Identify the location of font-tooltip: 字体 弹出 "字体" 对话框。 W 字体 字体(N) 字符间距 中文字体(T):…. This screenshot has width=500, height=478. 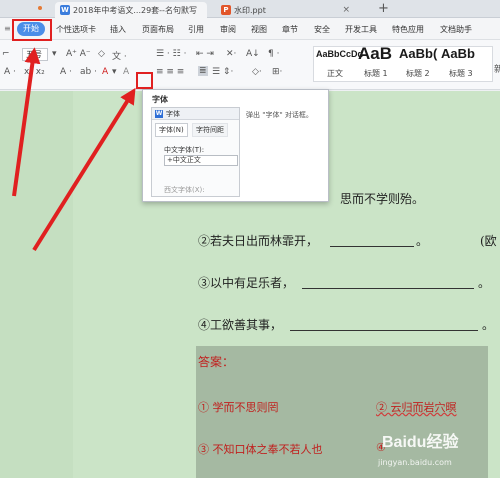
(235, 145).